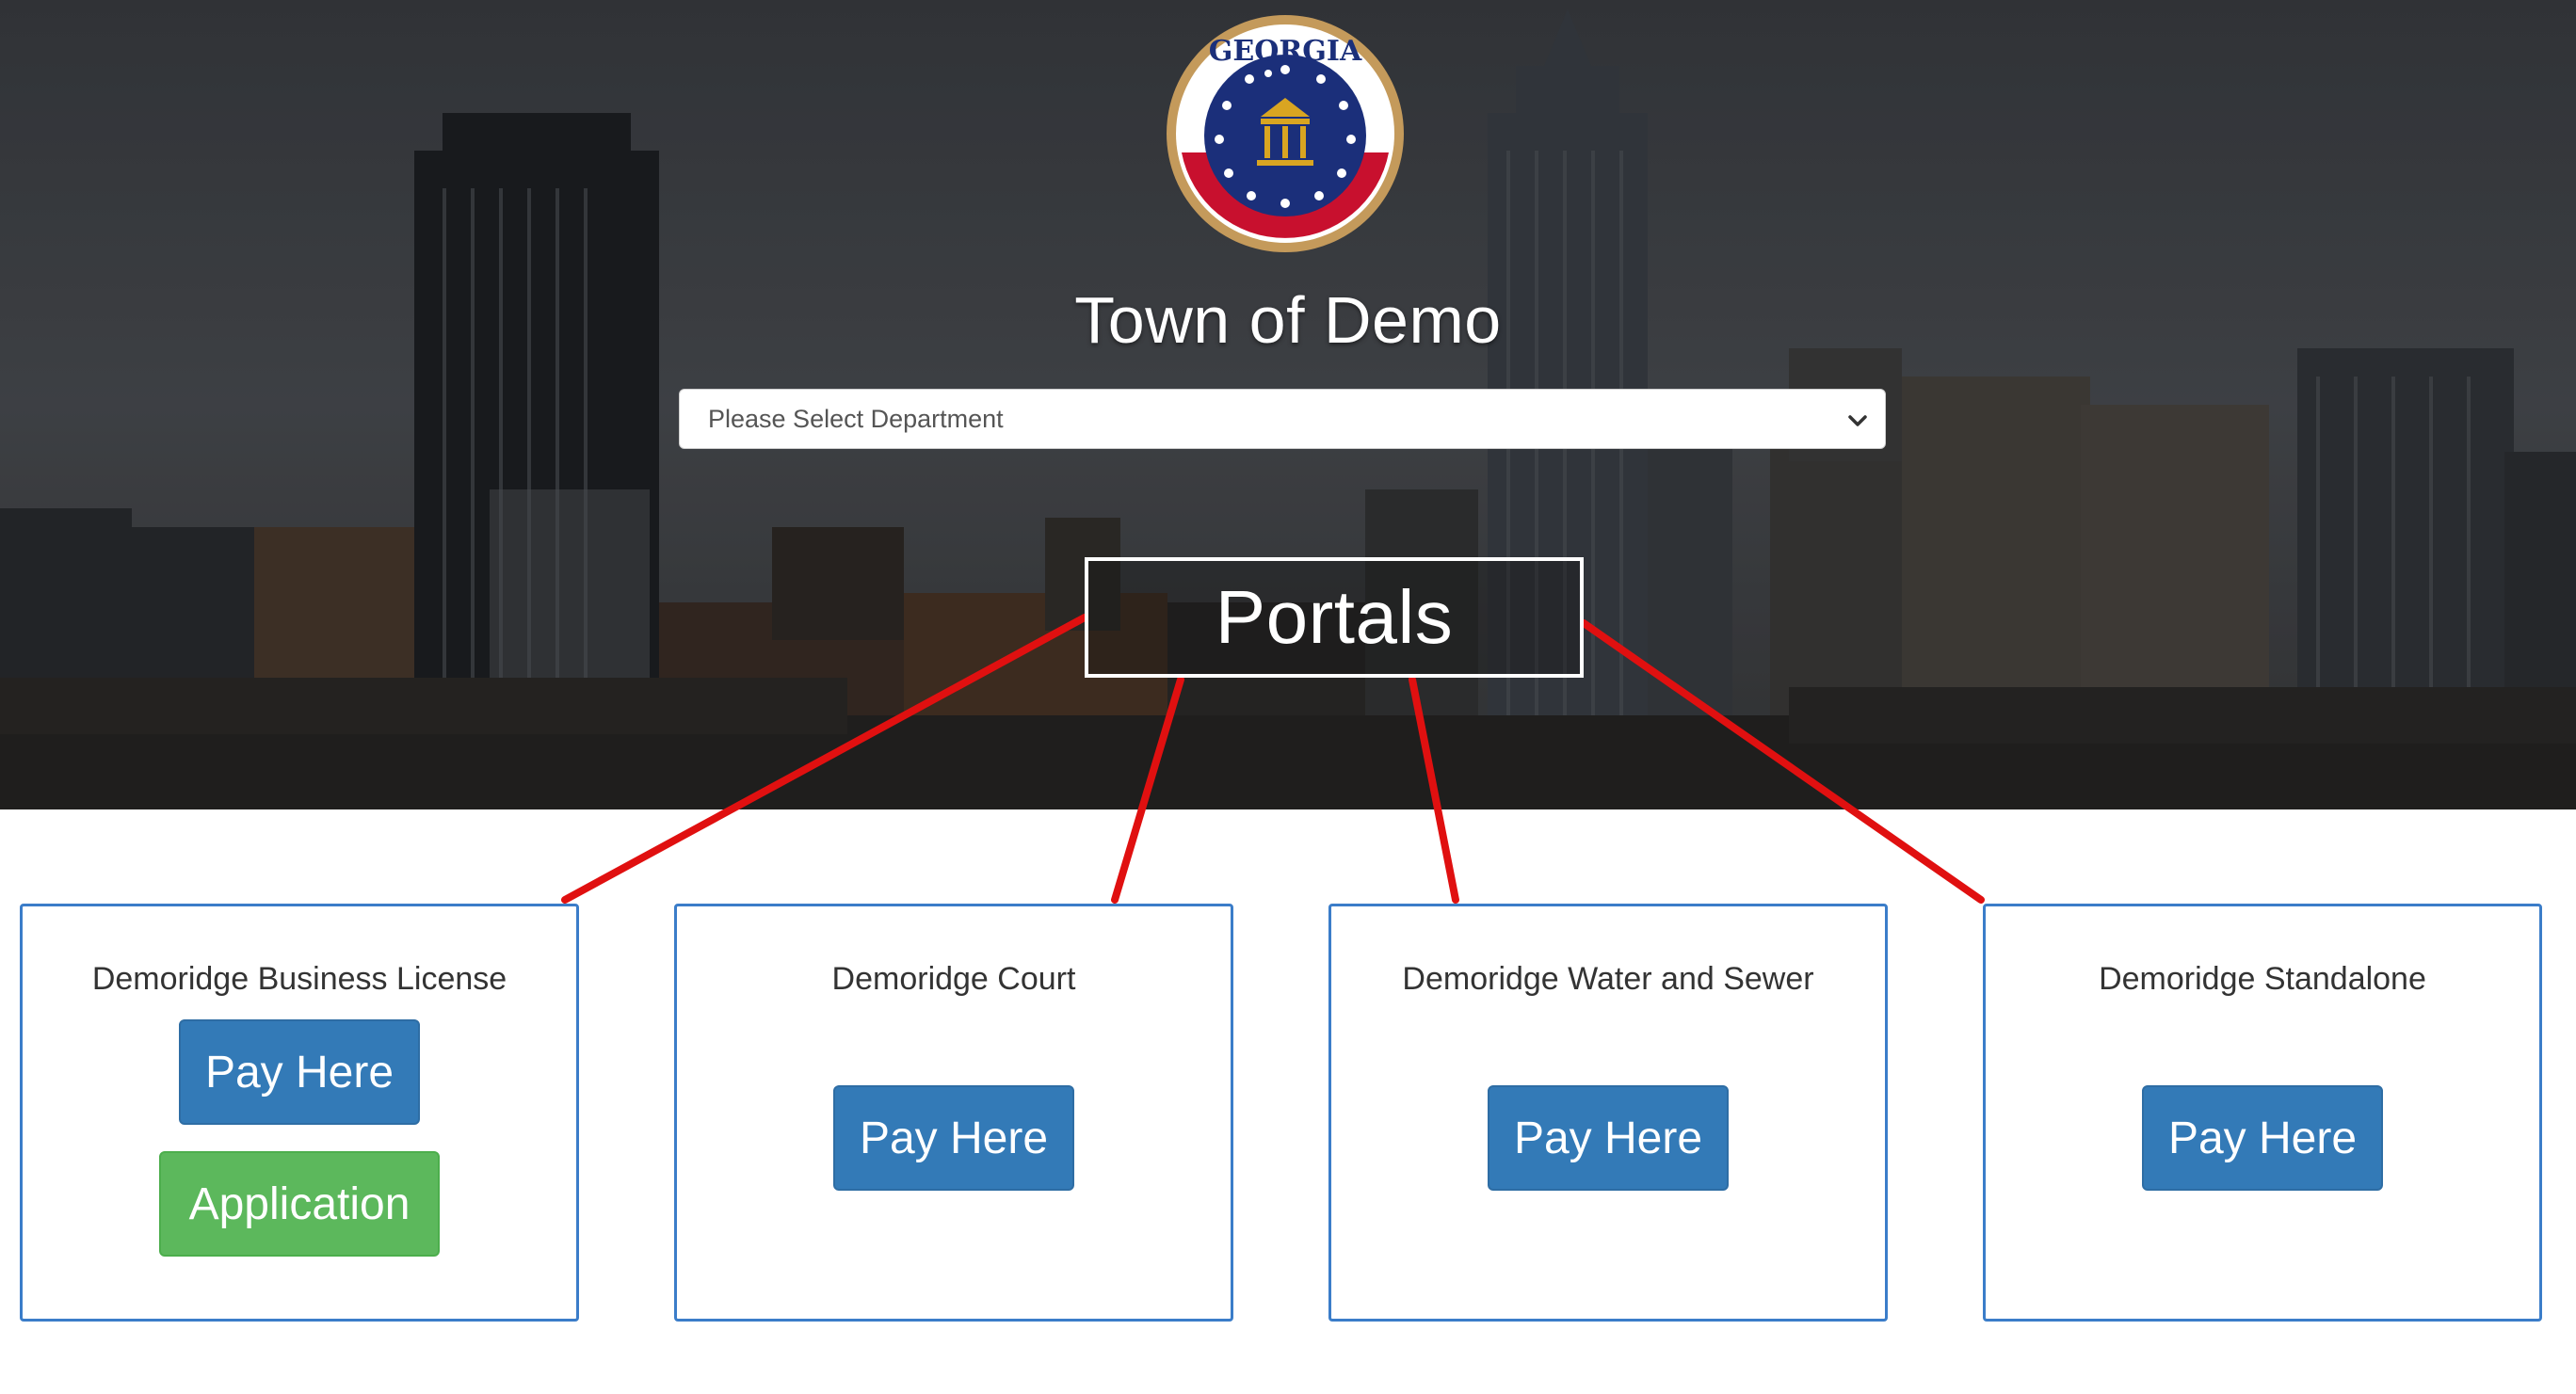 The width and height of the screenshot is (2576, 1394). I want to click on application-button: Application, so click(299, 1204).